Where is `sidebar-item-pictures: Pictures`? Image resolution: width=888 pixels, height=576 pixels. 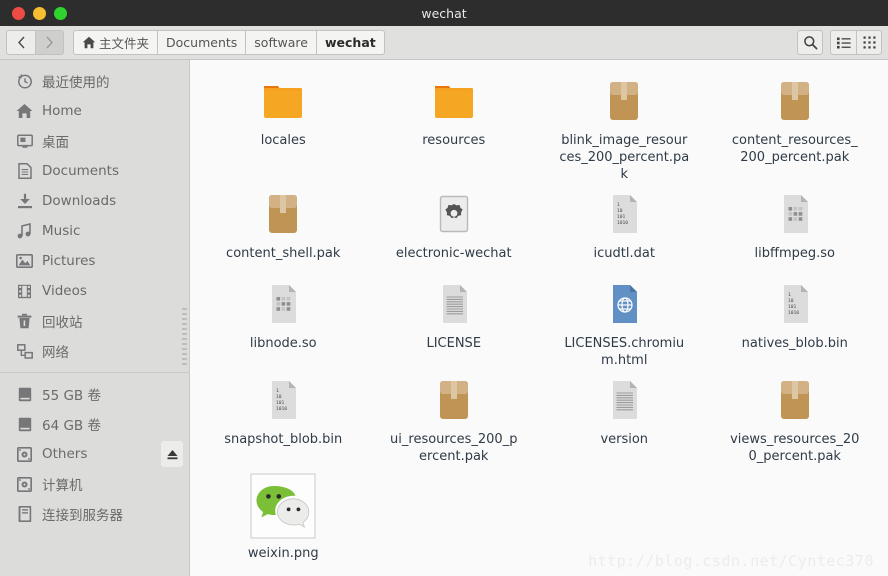 sidebar-item-pictures: Pictures is located at coordinates (94, 261).